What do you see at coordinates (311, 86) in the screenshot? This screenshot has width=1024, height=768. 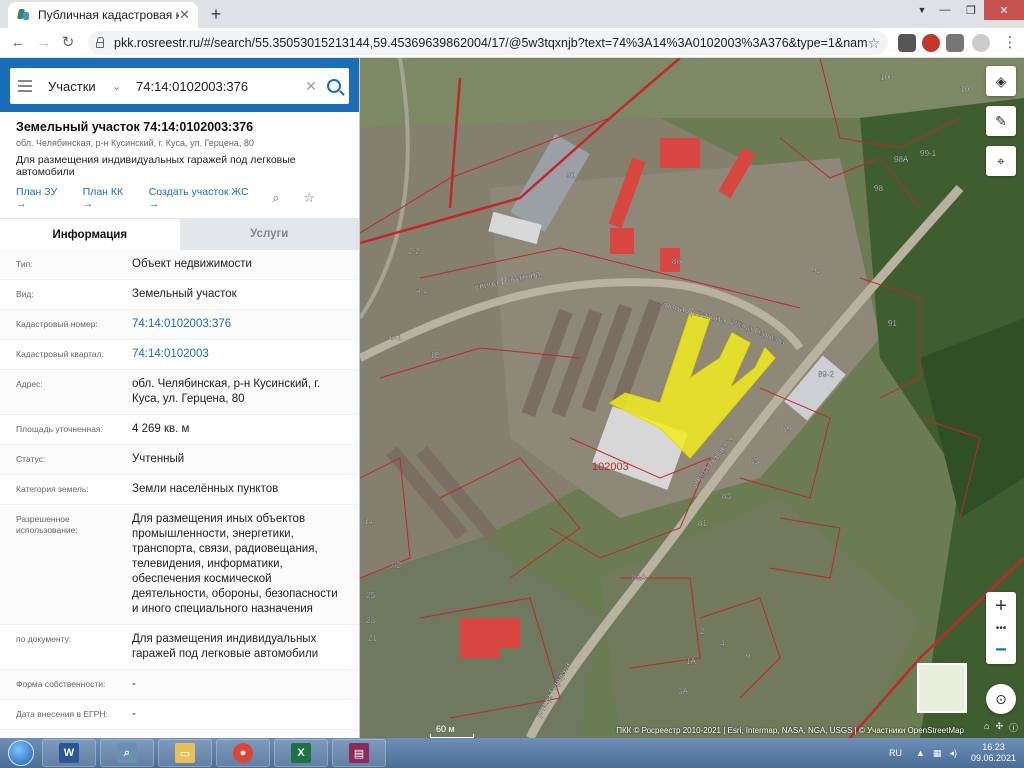 I see `clear-icon: ✕` at bounding box center [311, 86].